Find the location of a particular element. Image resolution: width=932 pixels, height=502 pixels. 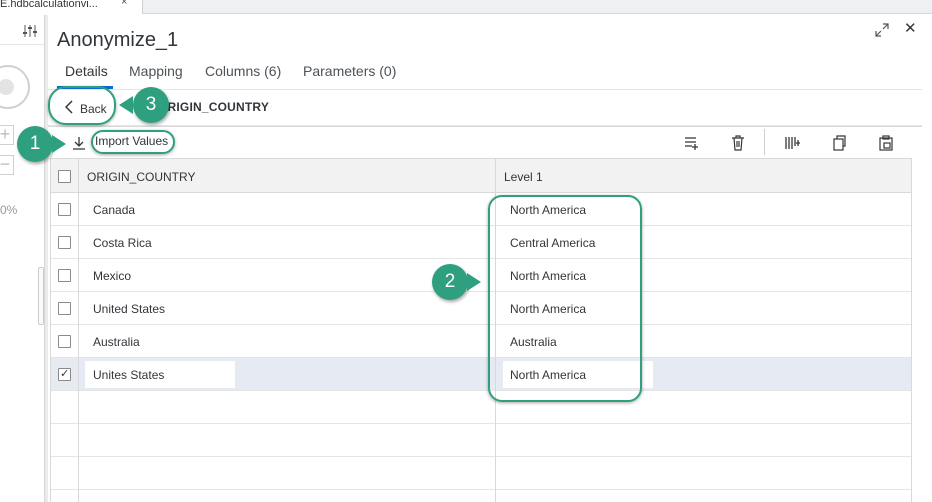

toolbar-divider is located at coordinates (764, 142).